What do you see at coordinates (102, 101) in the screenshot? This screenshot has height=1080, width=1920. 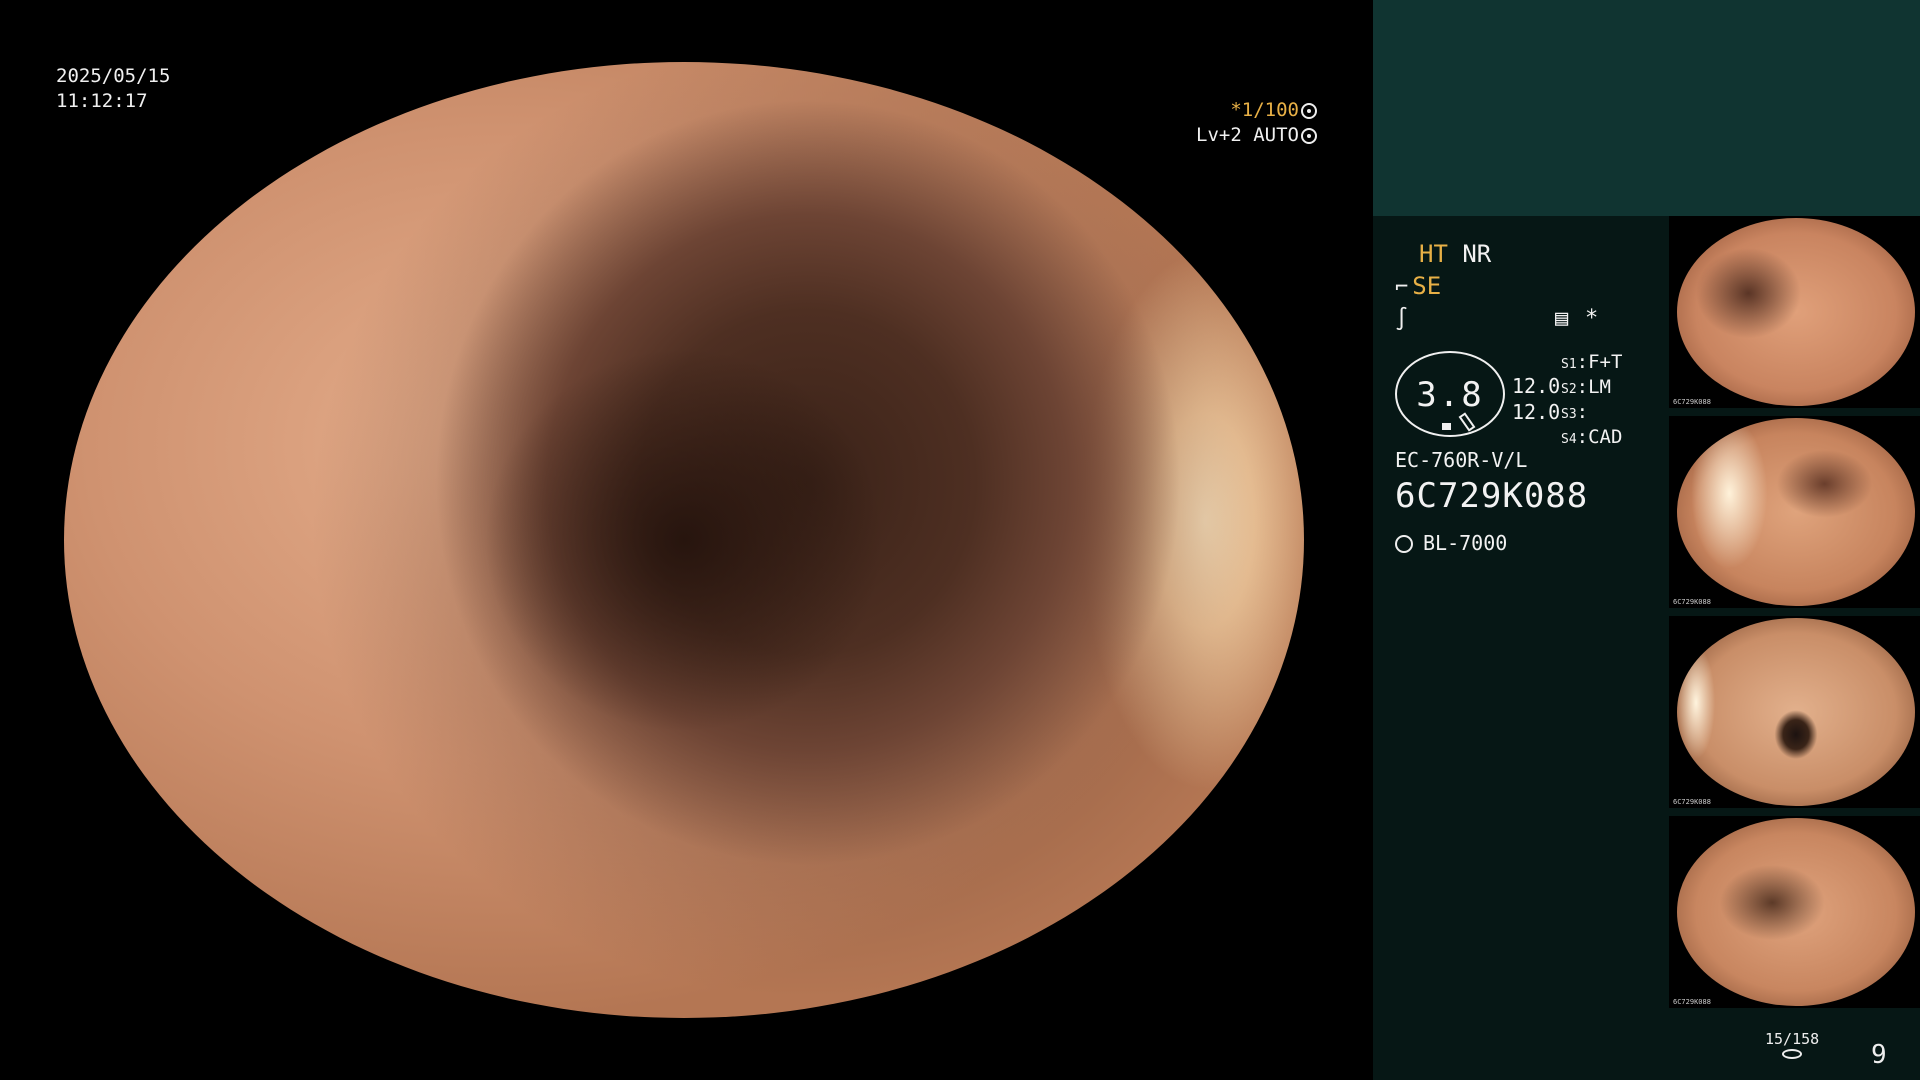 I see `time-text: 11:12:17` at bounding box center [102, 101].